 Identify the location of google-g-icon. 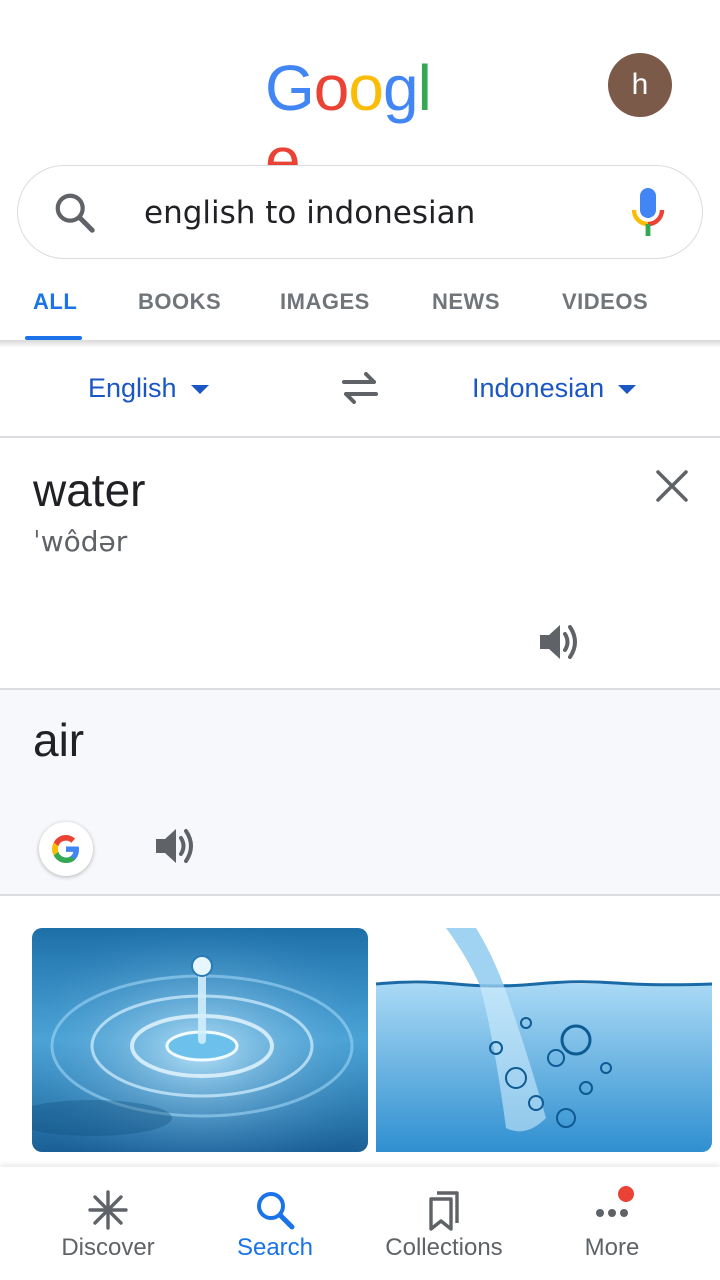
(66, 849).